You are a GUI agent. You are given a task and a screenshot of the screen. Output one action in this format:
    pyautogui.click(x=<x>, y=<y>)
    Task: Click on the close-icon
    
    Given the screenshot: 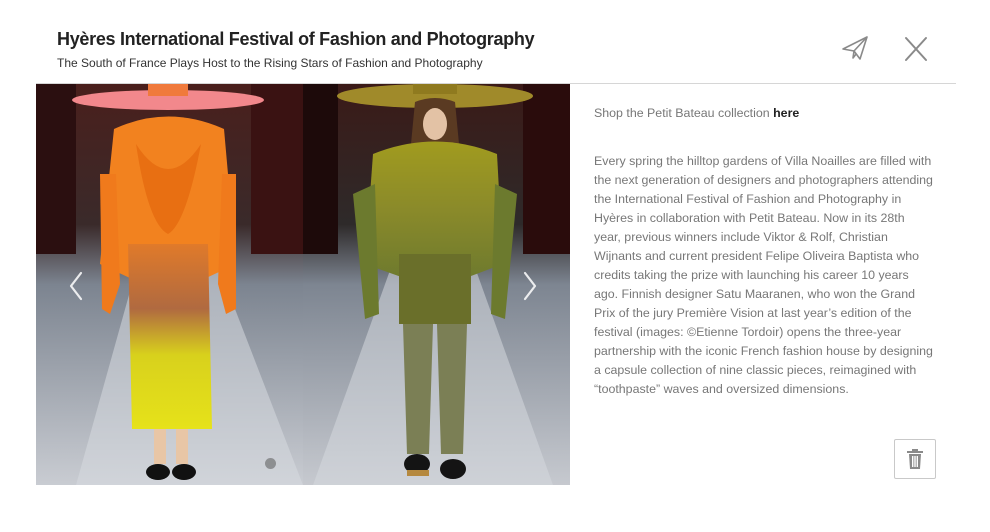 What is the action you would take?
    pyautogui.click(x=916, y=49)
    